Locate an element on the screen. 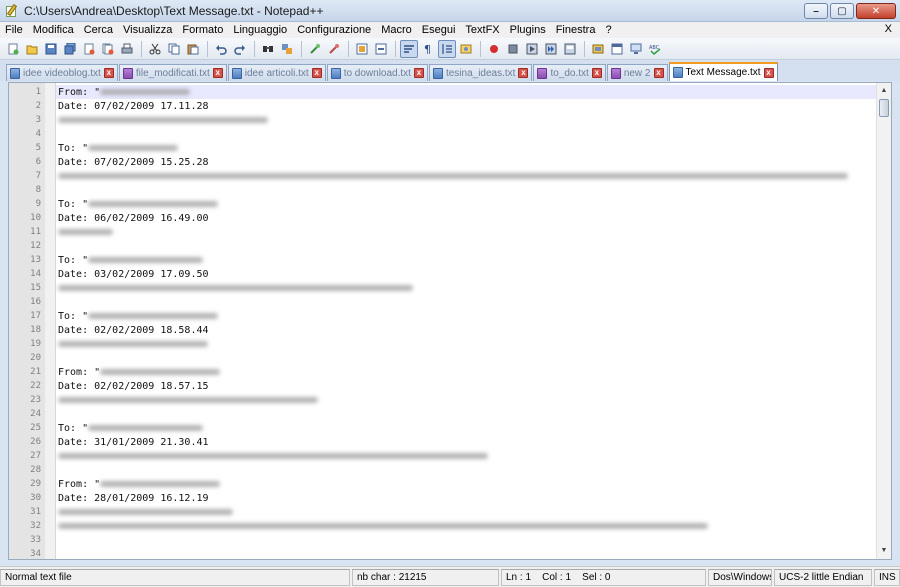 The width and height of the screenshot is (900, 587). indent-guide-icon is located at coordinates (447, 48).